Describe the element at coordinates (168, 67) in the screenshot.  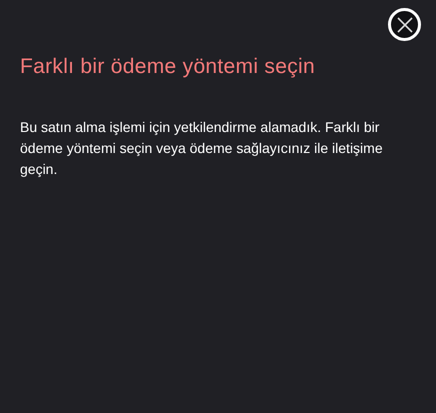
I see `dialog-title: Farklı bir ödeme yöntemi seçin` at that location.